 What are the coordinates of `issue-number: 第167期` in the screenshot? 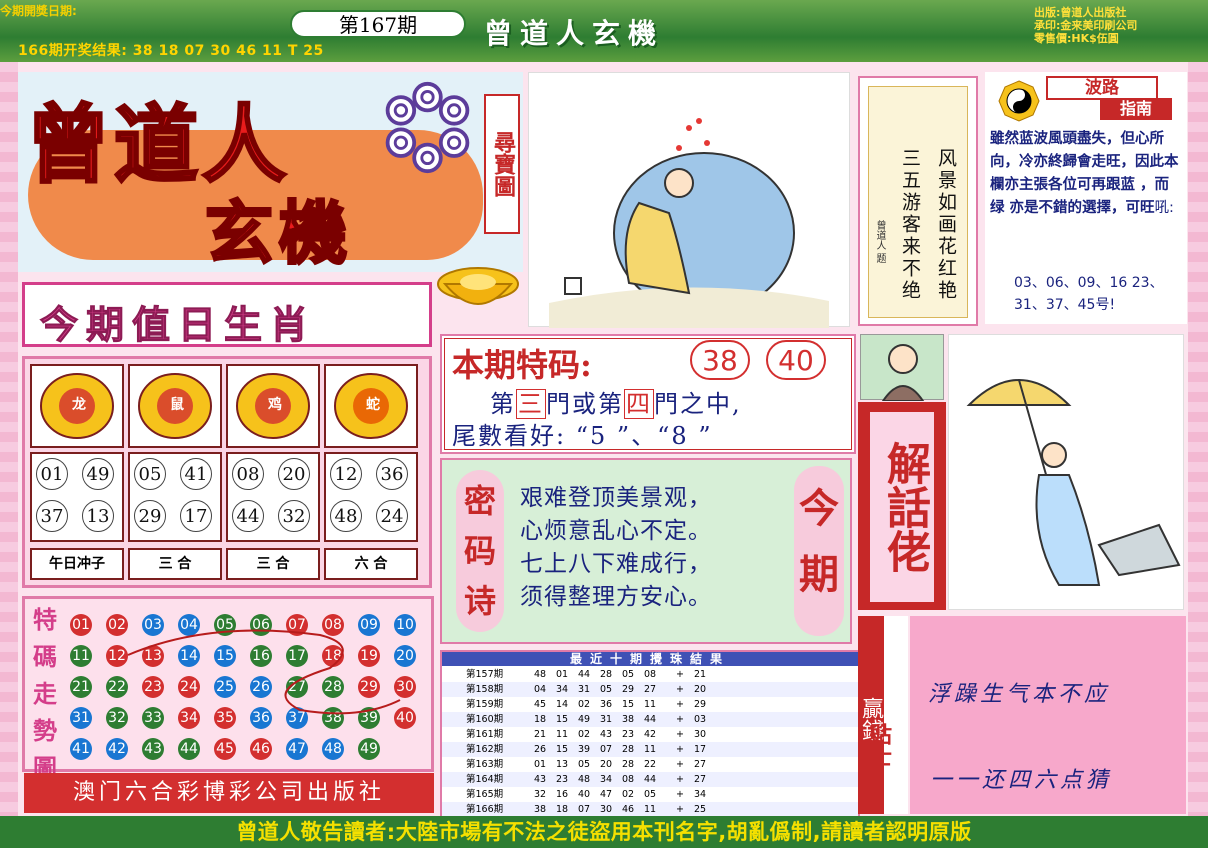 It's located at (378, 24).